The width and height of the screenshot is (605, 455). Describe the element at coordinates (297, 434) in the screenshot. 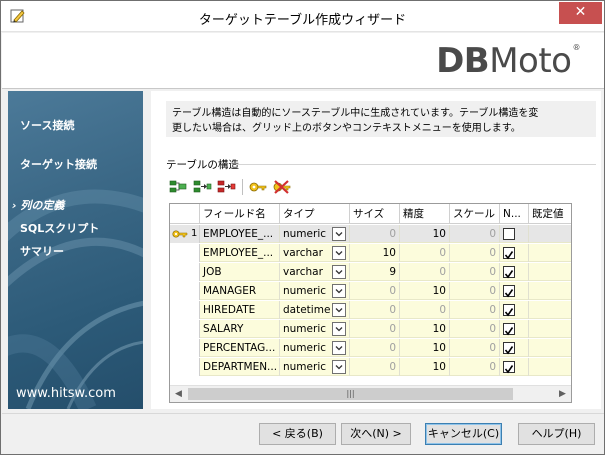

I see `back-button: < 戻る(B)` at that location.